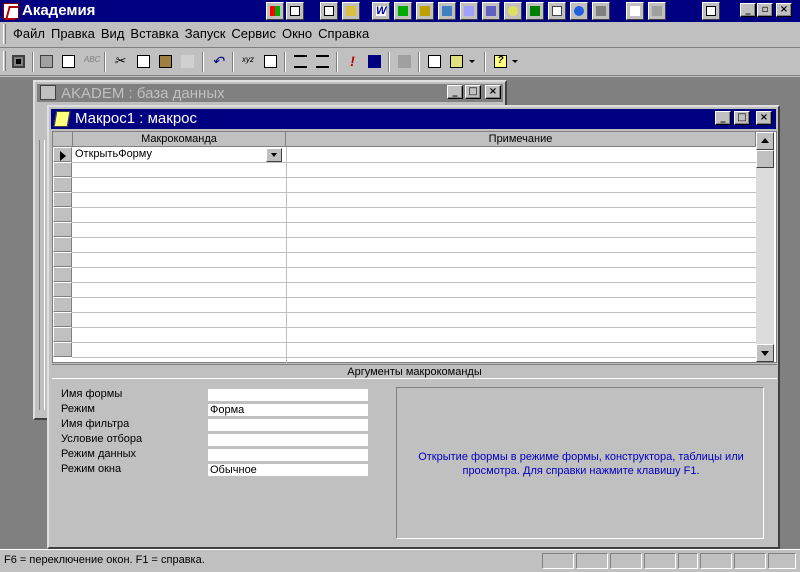 This screenshot has height=572, width=800. Describe the element at coordinates (748, 10) in the screenshot. I see `minimize-button: _` at that location.